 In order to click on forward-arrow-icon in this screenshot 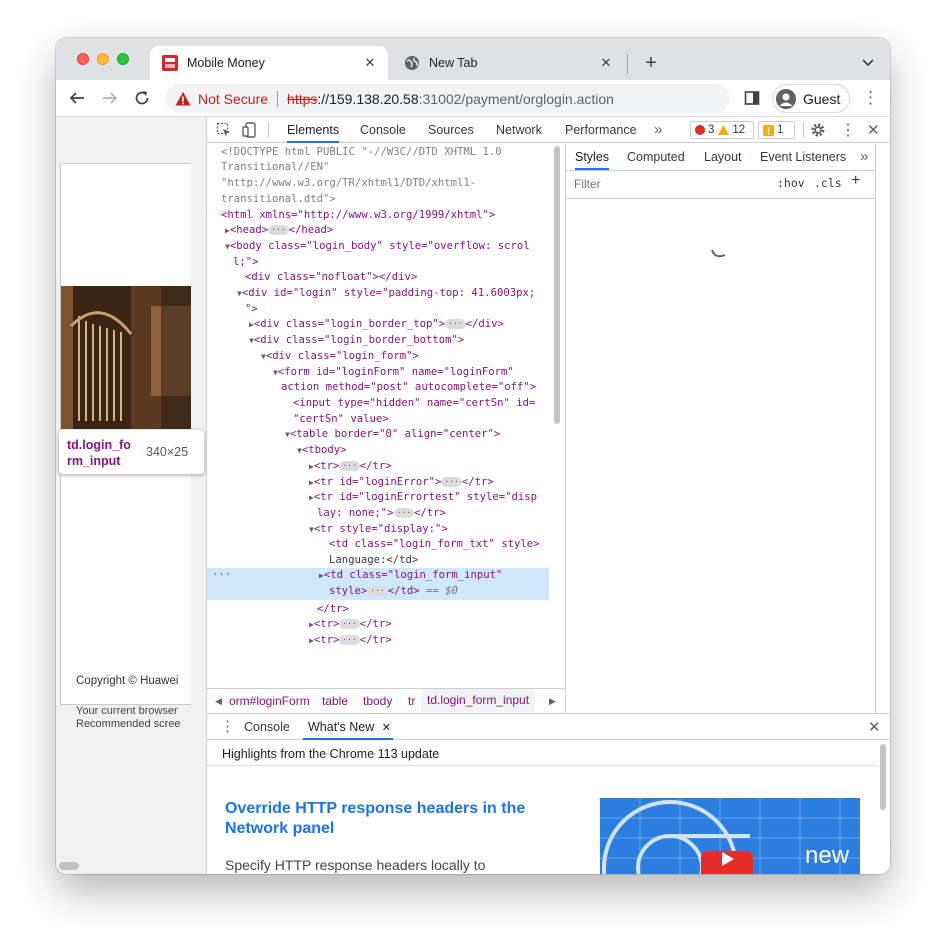, I will do `click(110, 98)`.